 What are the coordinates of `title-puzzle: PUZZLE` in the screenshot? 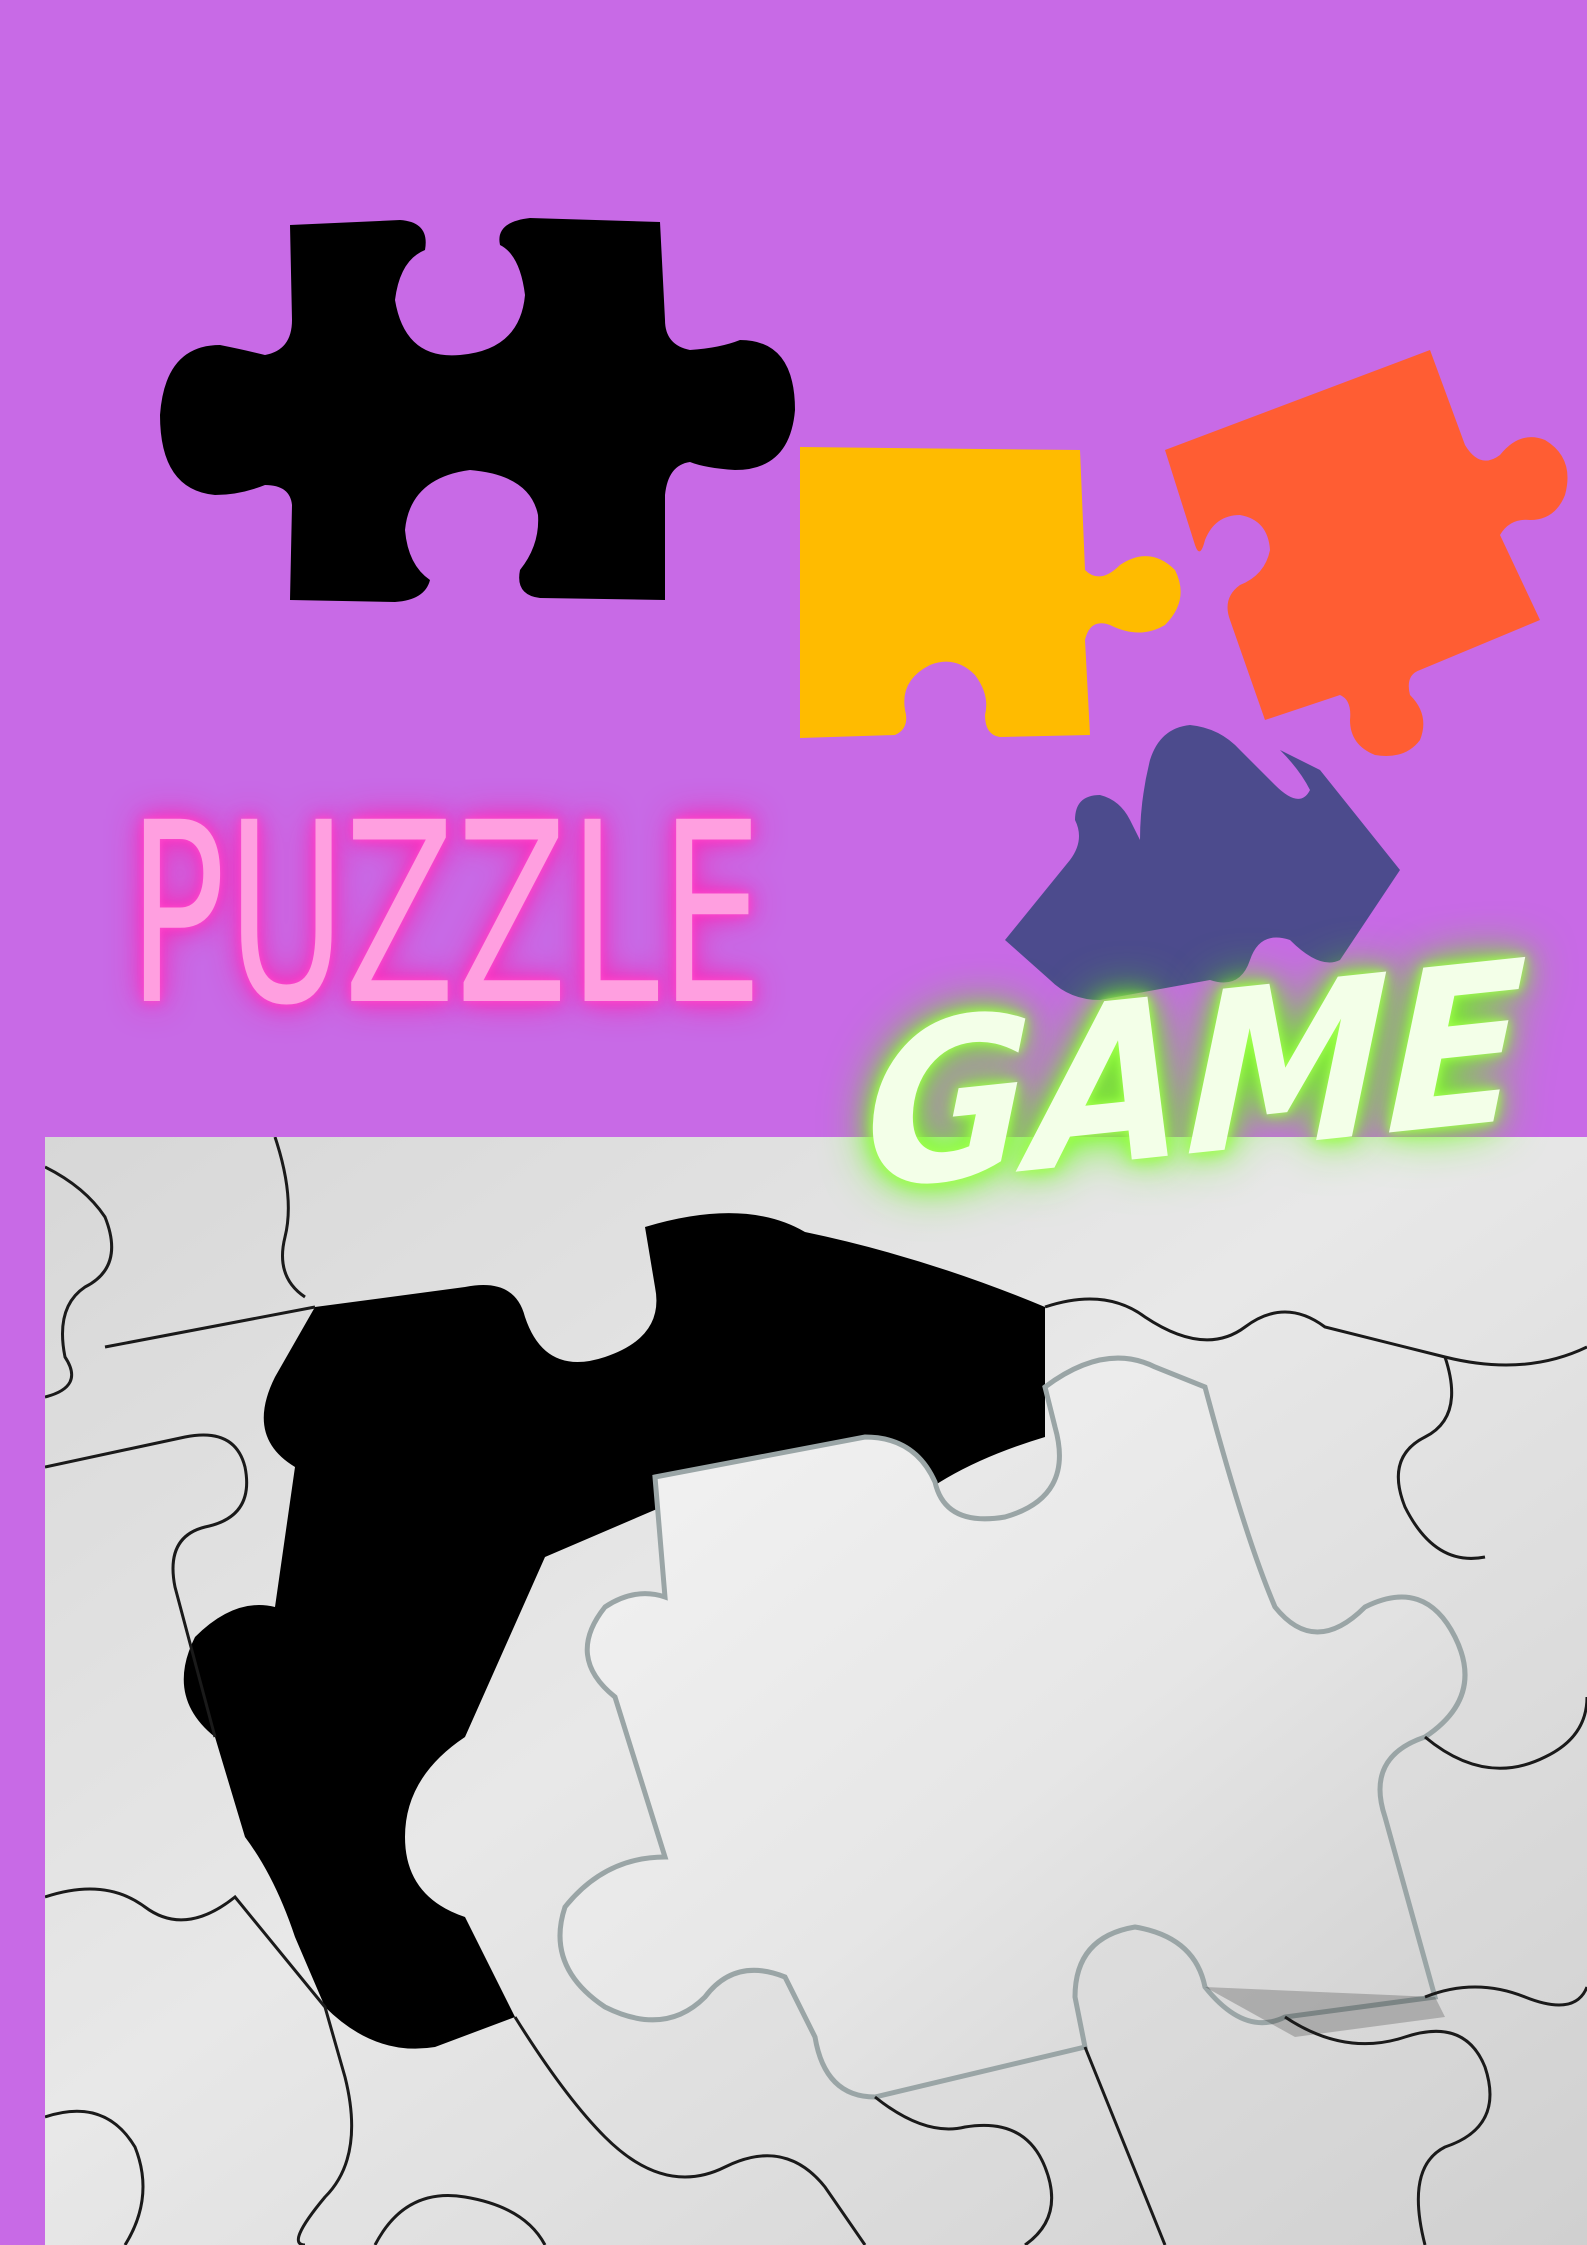 It's located at (446, 914).